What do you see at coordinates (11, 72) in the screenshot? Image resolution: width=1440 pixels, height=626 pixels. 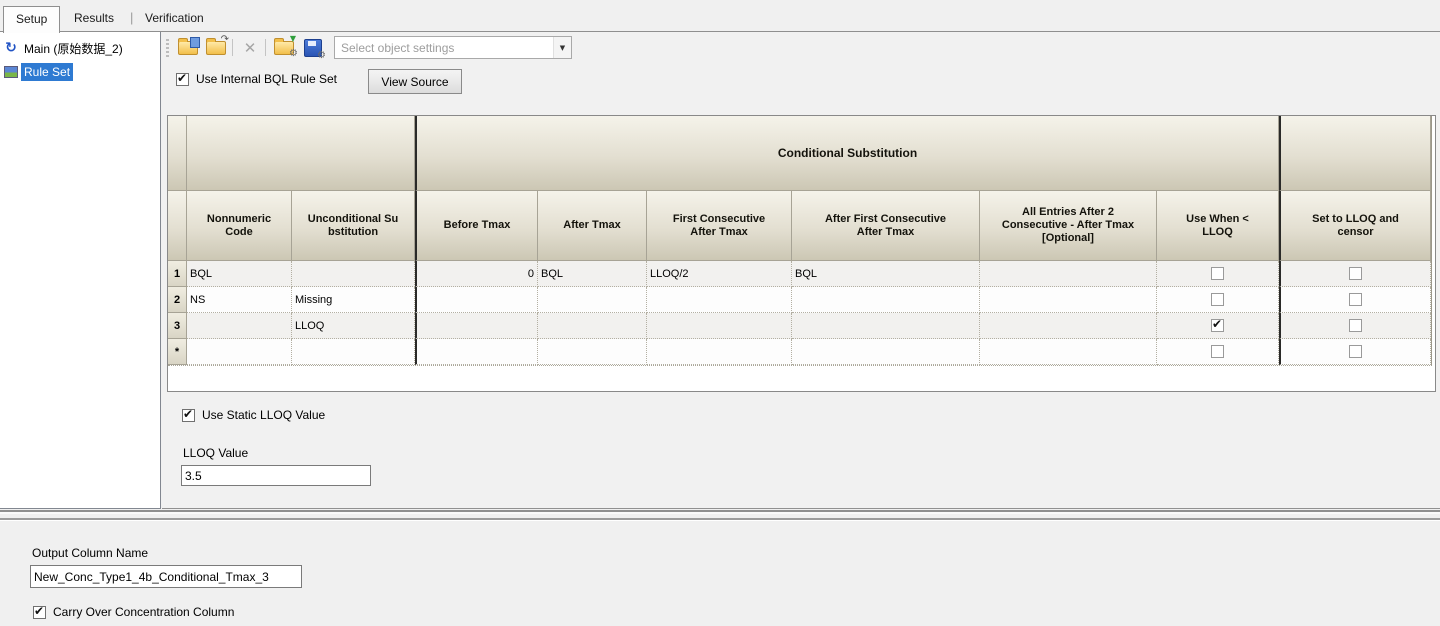 I see `ruleset-icon` at bounding box center [11, 72].